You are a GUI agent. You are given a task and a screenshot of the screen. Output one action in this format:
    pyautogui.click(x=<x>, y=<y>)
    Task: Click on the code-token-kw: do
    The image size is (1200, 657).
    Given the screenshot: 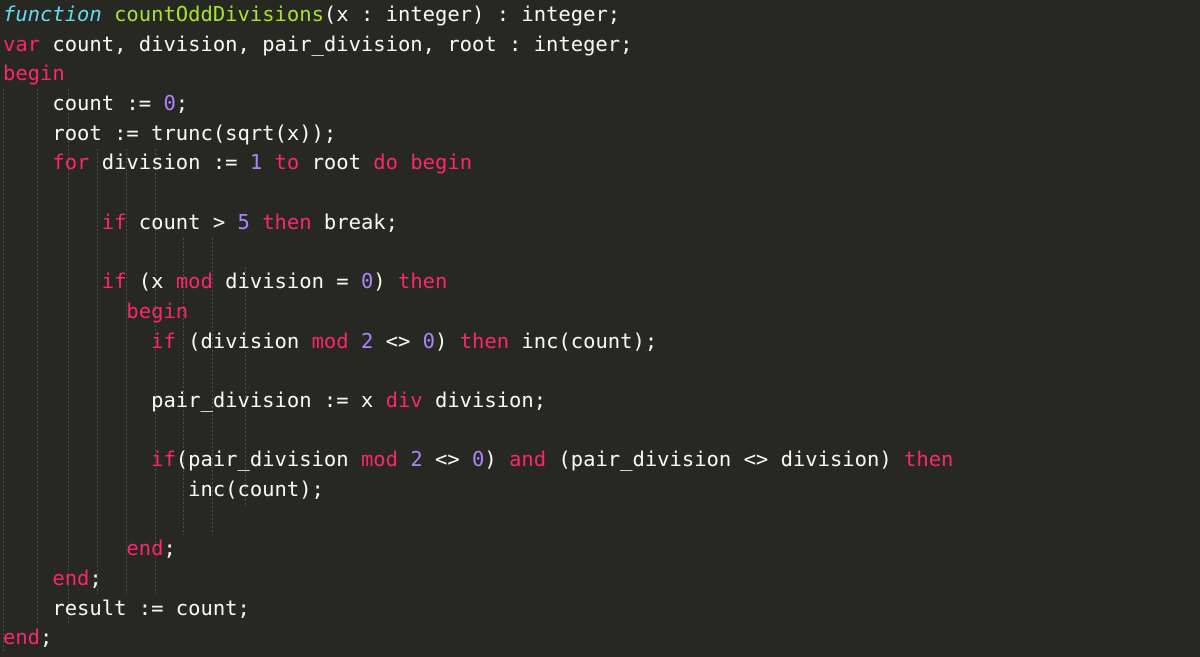 What is the action you would take?
    pyautogui.click(x=385, y=162)
    